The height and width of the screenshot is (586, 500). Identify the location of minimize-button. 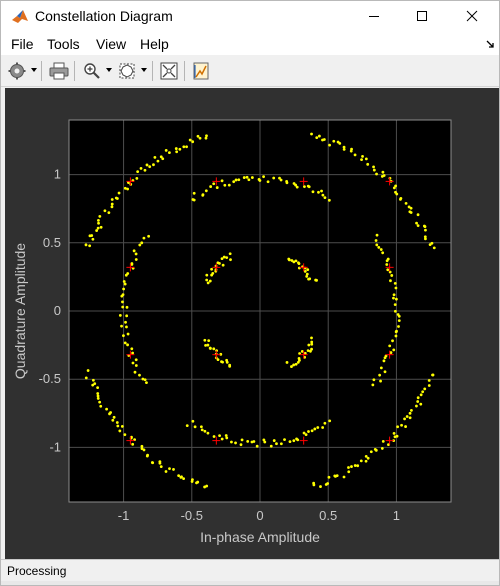
(374, 16).